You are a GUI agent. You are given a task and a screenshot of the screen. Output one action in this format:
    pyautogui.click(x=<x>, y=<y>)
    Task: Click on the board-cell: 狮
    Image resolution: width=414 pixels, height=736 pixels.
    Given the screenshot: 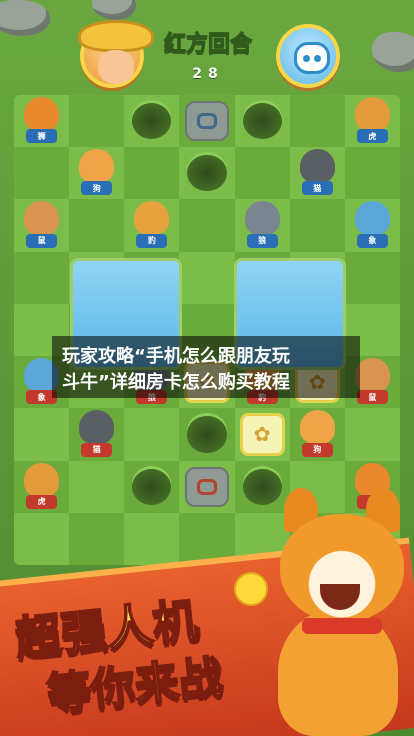 What is the action you would take?
    pyautogui.click(x=42, y=121)
    